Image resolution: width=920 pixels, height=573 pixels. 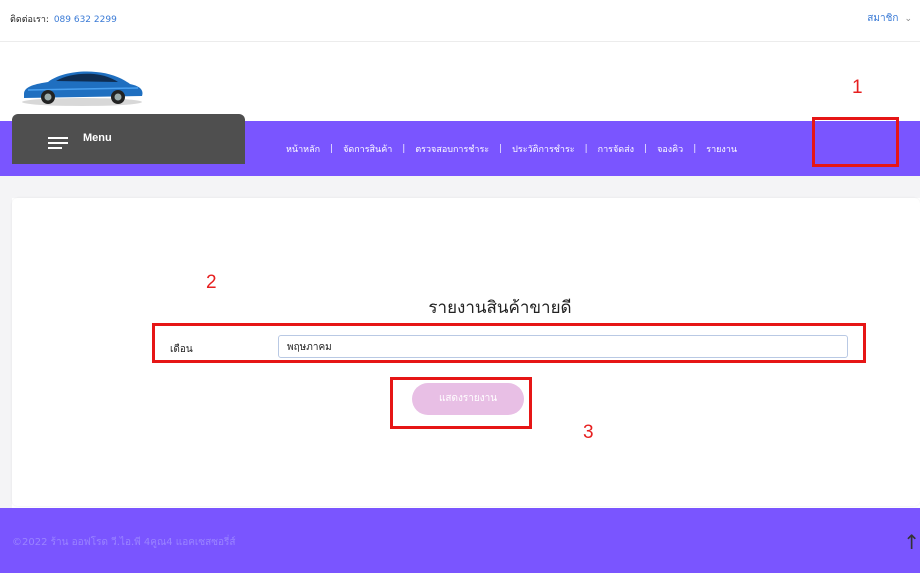 What do you see at coordinates (543, 149) in the screenshot?
I see `nav-item-payment-history: ประวัติการชำระ` at bounding box center [543, 149].